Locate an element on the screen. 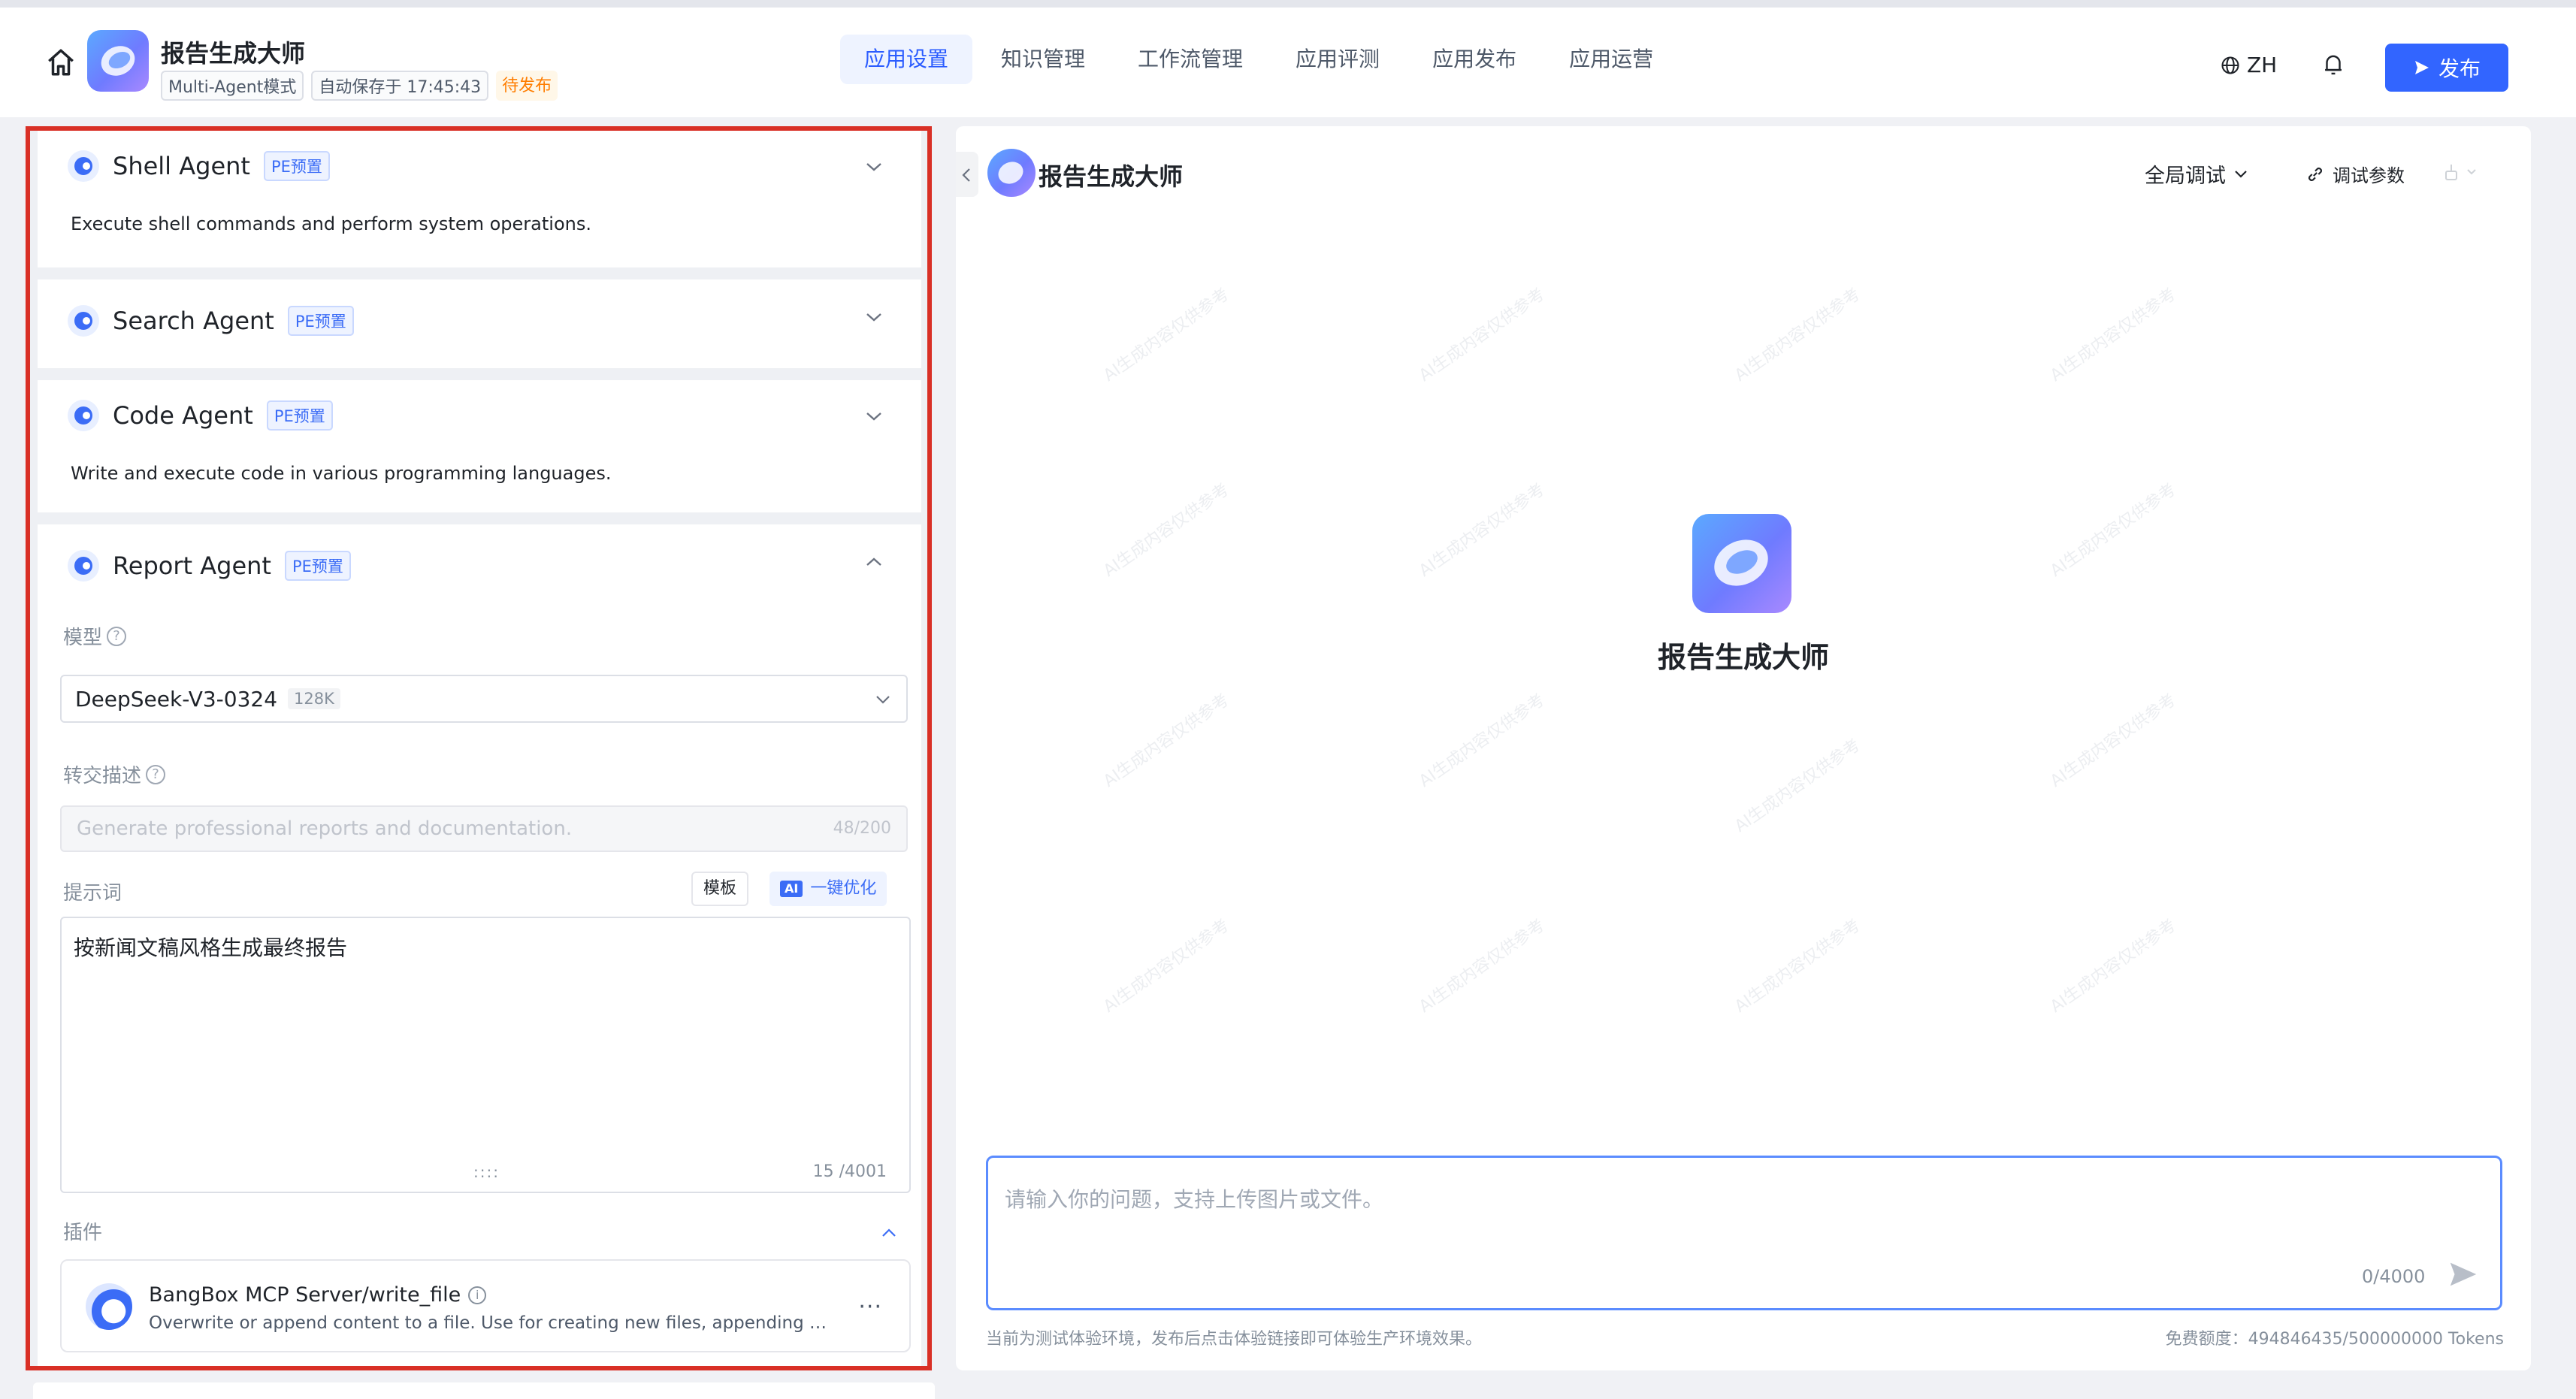  agent-header: Search Agent PE预置 is located at coordinates (211, 321).